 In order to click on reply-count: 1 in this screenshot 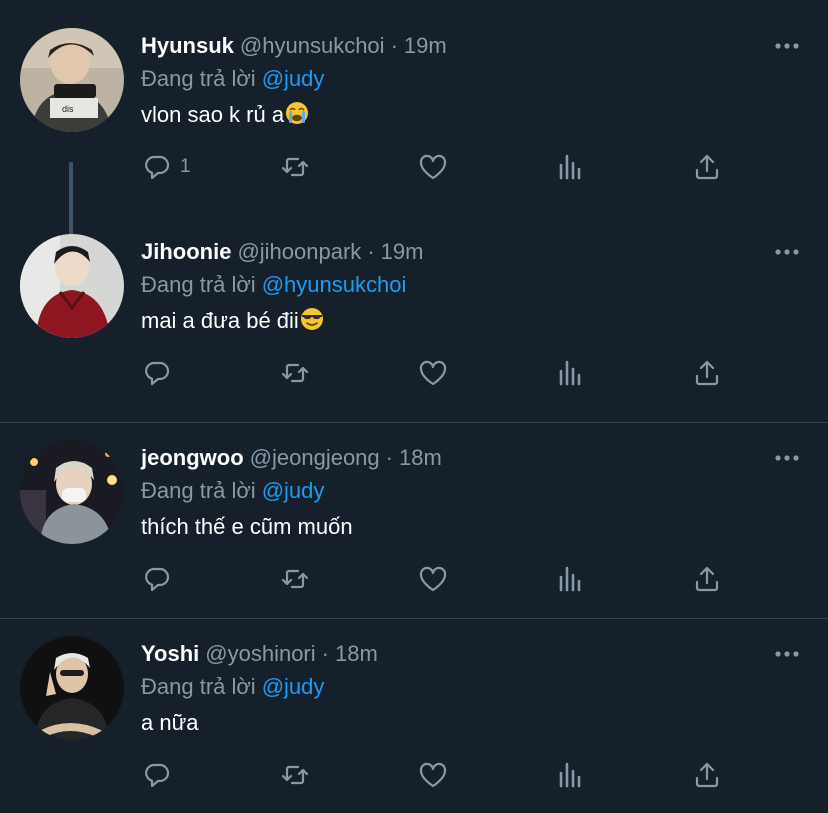, I will do `click(185, 166)`.